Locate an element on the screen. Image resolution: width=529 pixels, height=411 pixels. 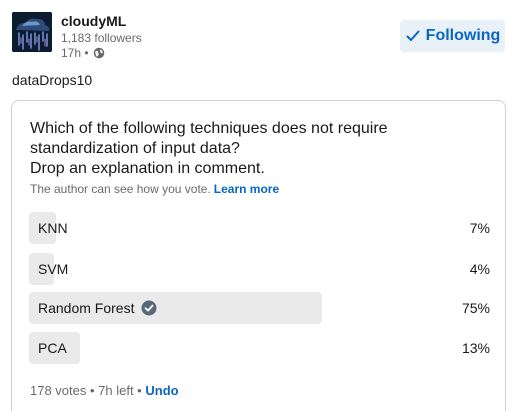
poll-option-label: KNN is located at coordinates (53, 228).